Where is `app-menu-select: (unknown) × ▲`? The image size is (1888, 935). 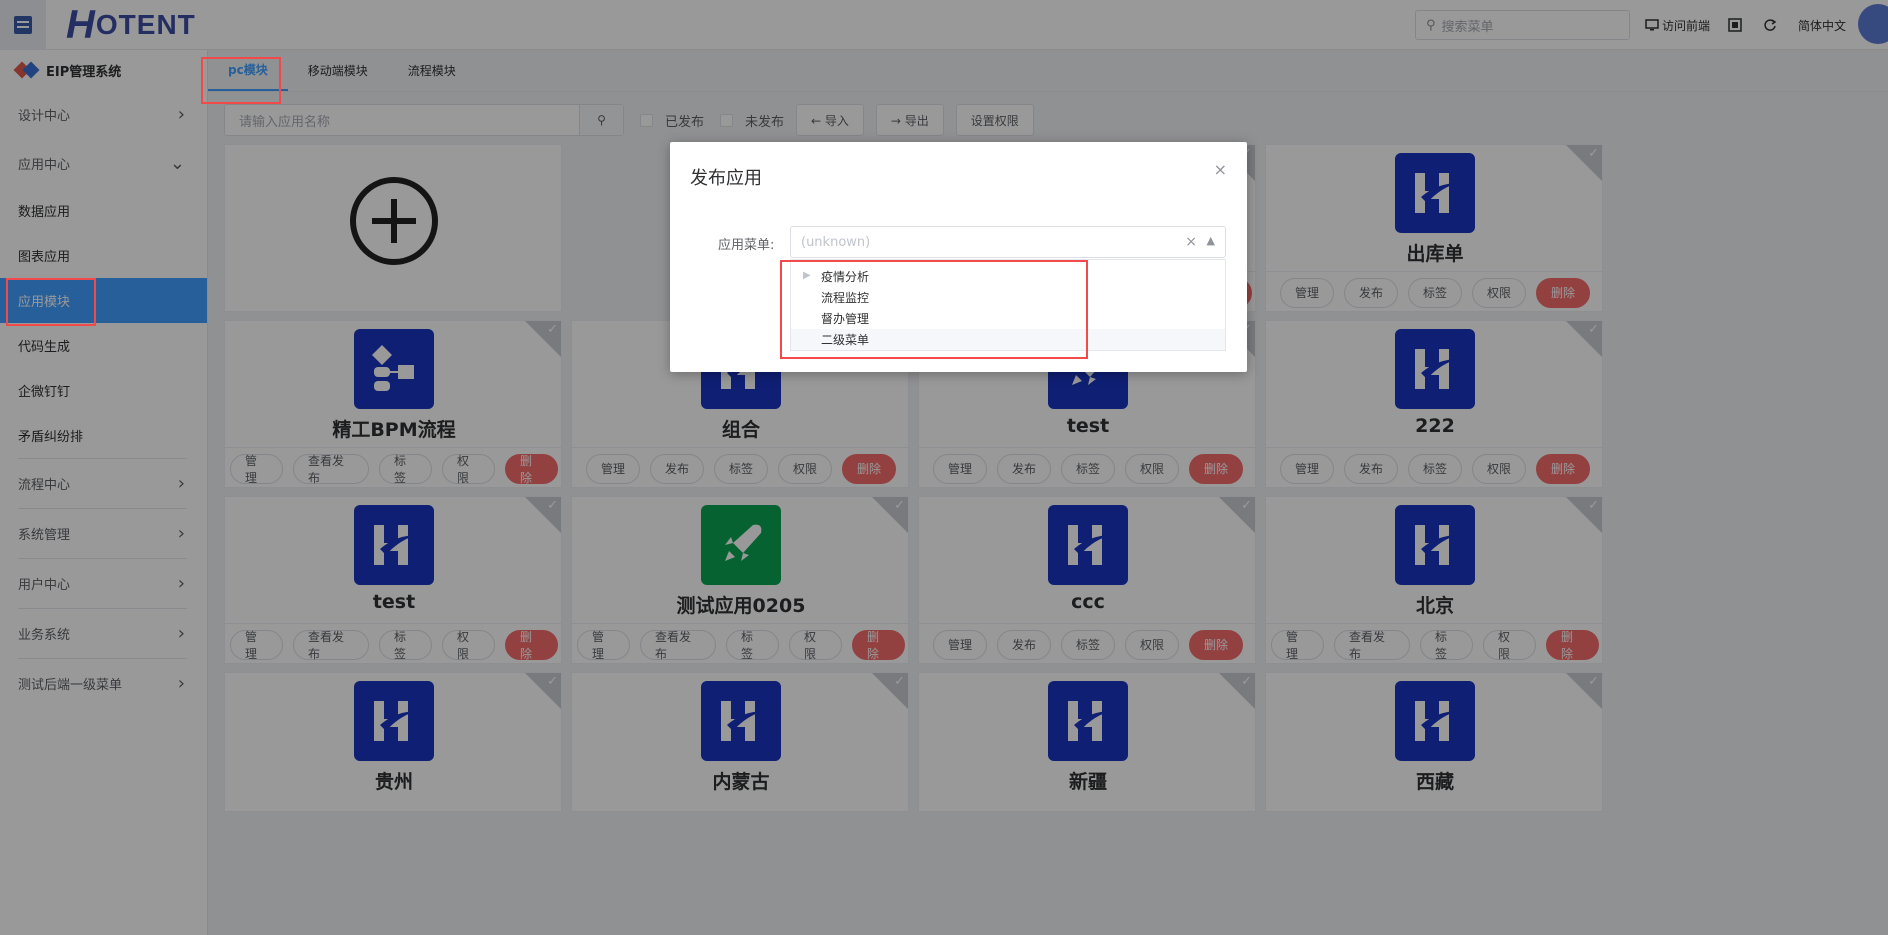
app-menu-select: (unknown) × ▲ is located at coordinates (1008, 242).